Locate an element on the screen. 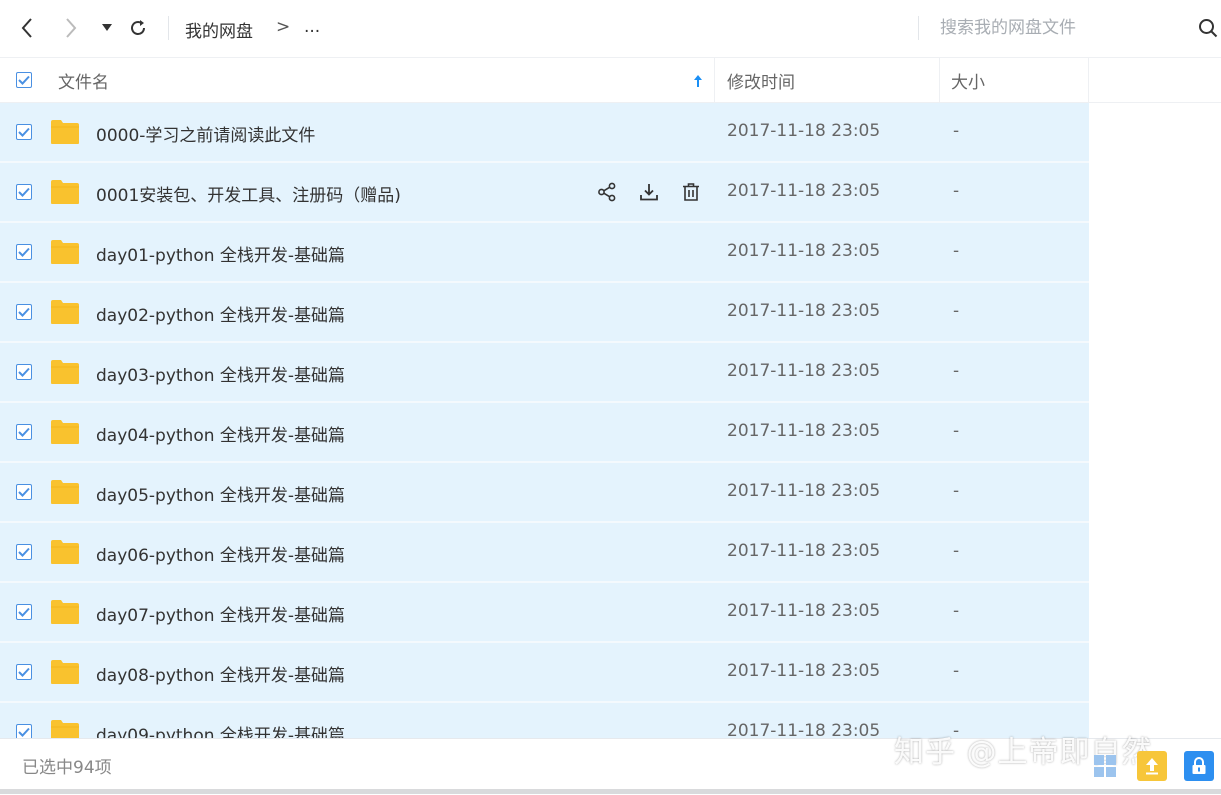 Image resolution: width=1221 pixels, height=795 pixels. file-name: 0000-学习之前请阅读此文件 is located at coordinates (205, 133).